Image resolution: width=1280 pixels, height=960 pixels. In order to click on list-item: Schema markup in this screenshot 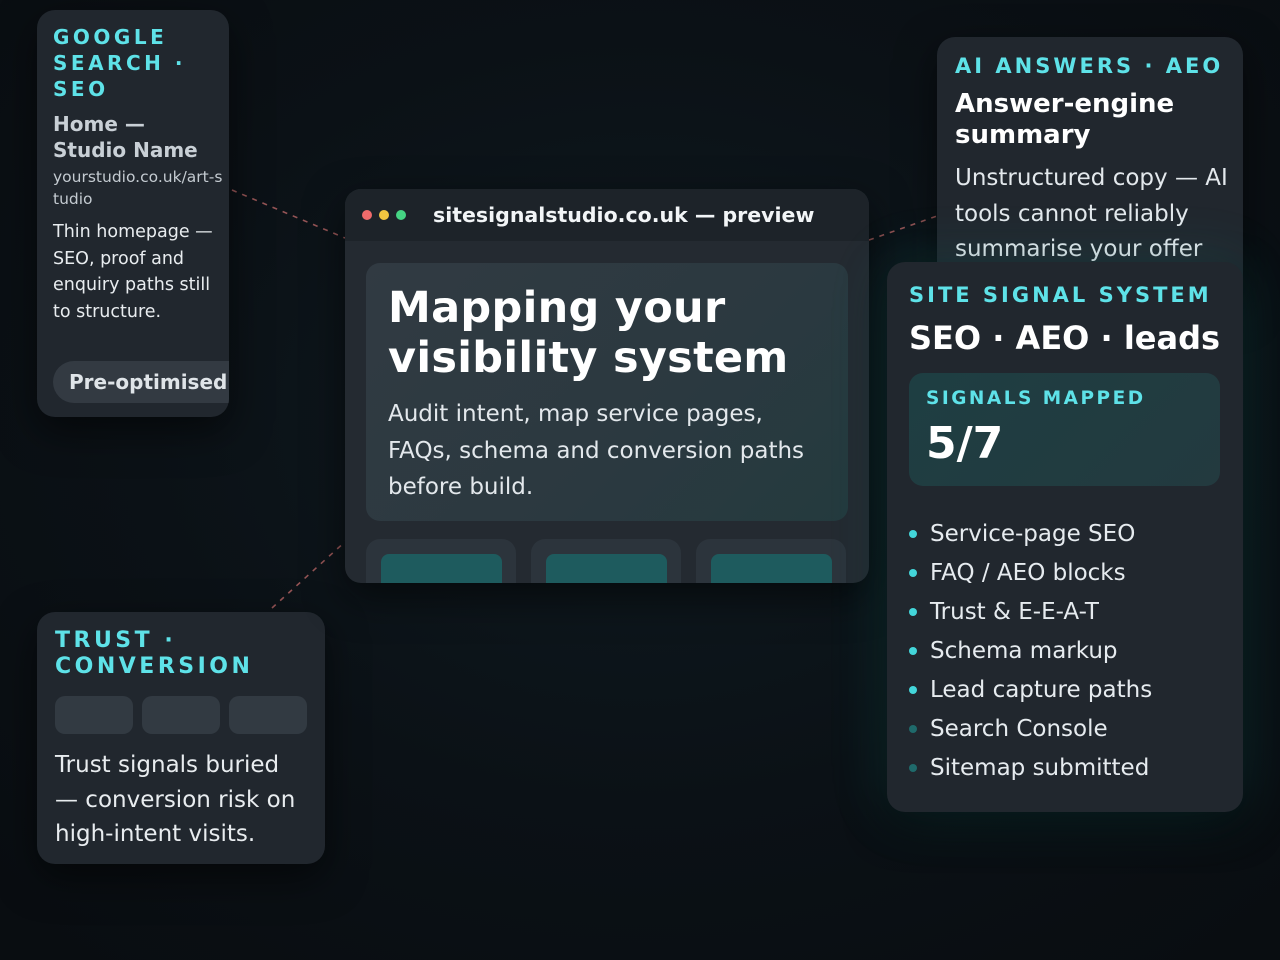, I will do `click(1030, 650)`.